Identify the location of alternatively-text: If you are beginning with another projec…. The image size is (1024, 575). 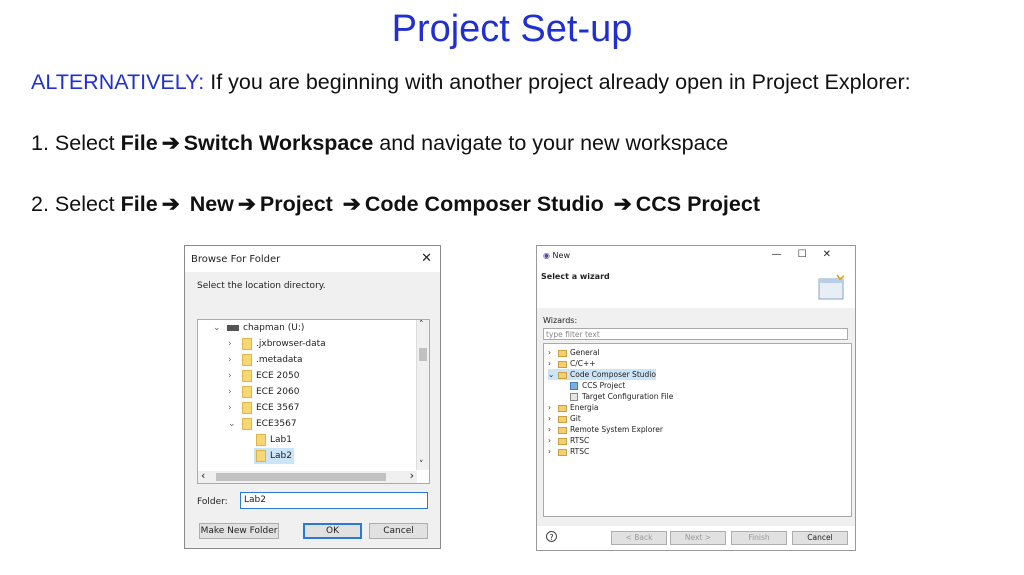
(557, 82).